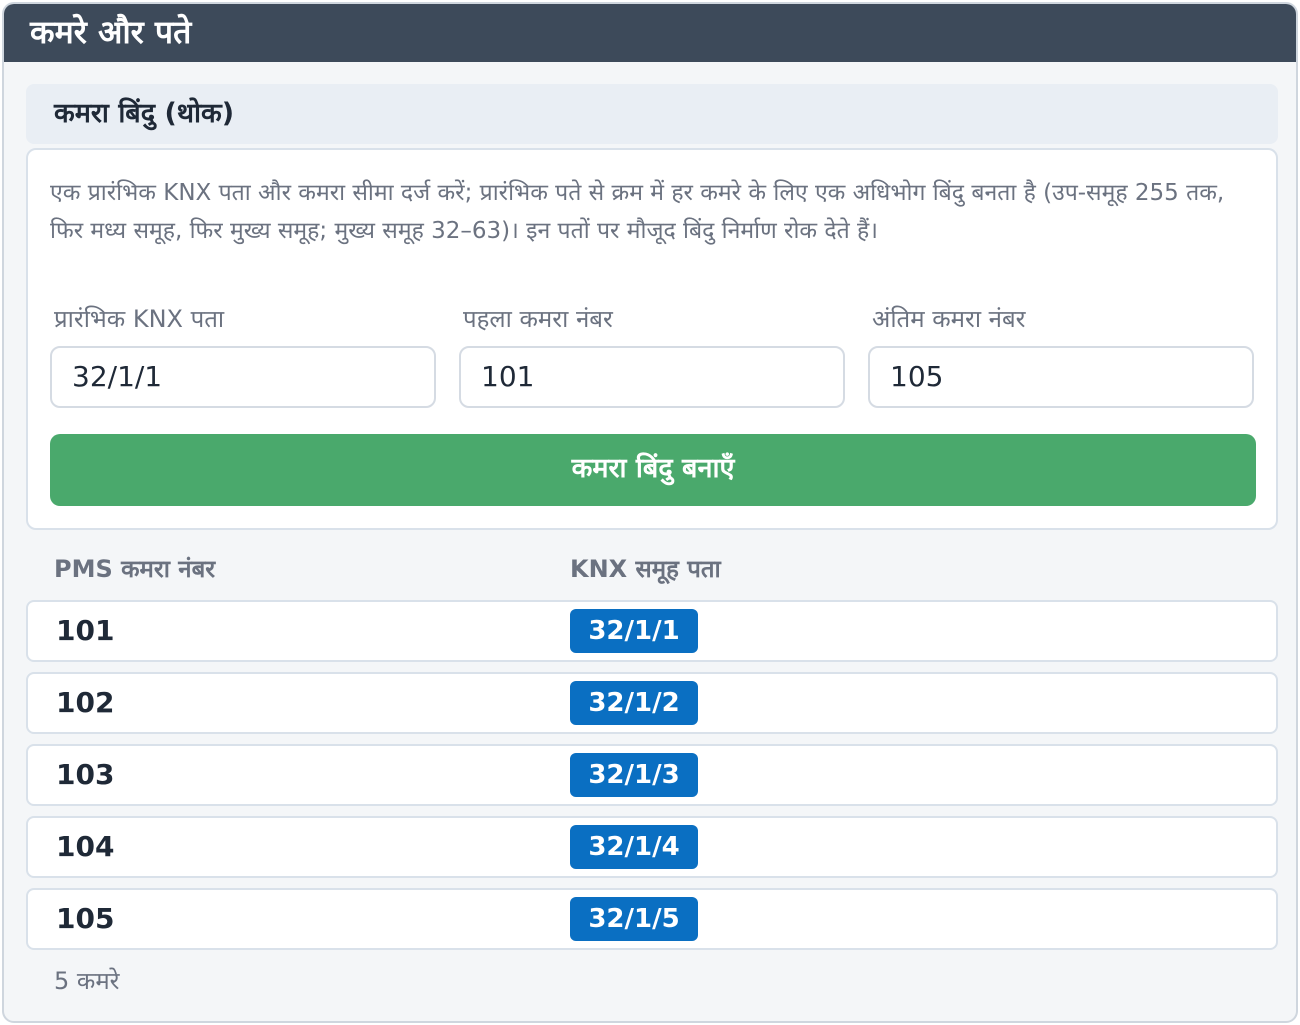  Describe the element at coordinates (650, 33) in the screenshot. I see `window-title: कमरे और पते` at that location.